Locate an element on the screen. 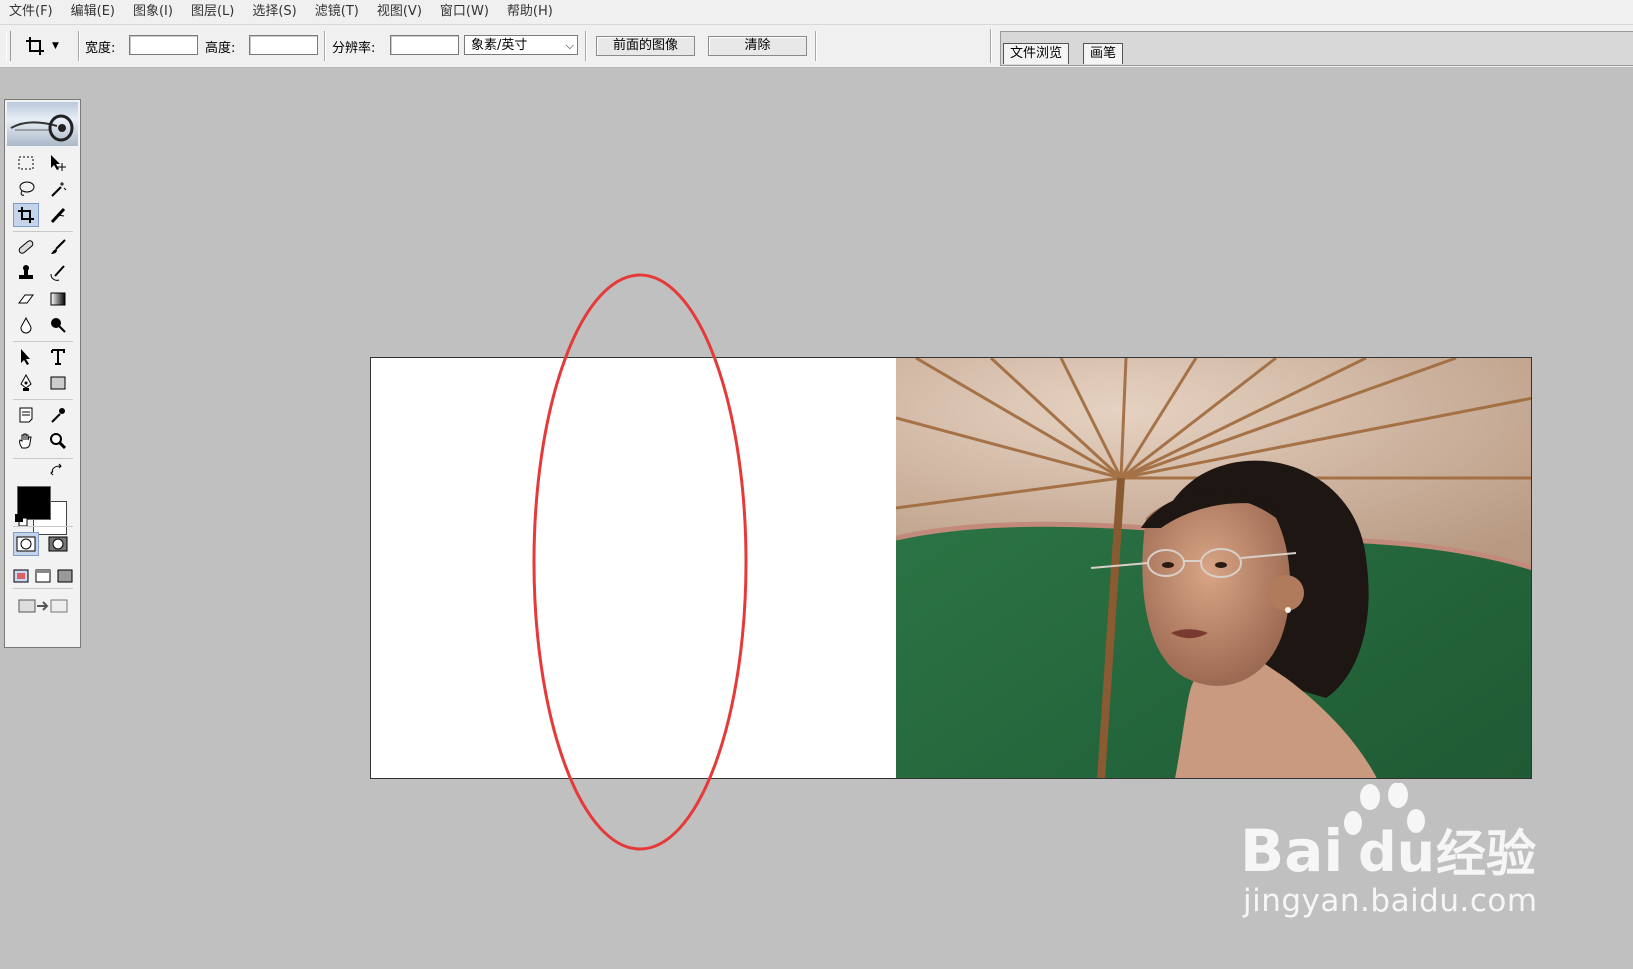 This screenshot has width=1633, height=969. tool-healing-brush is located at coordinates (26, 247).